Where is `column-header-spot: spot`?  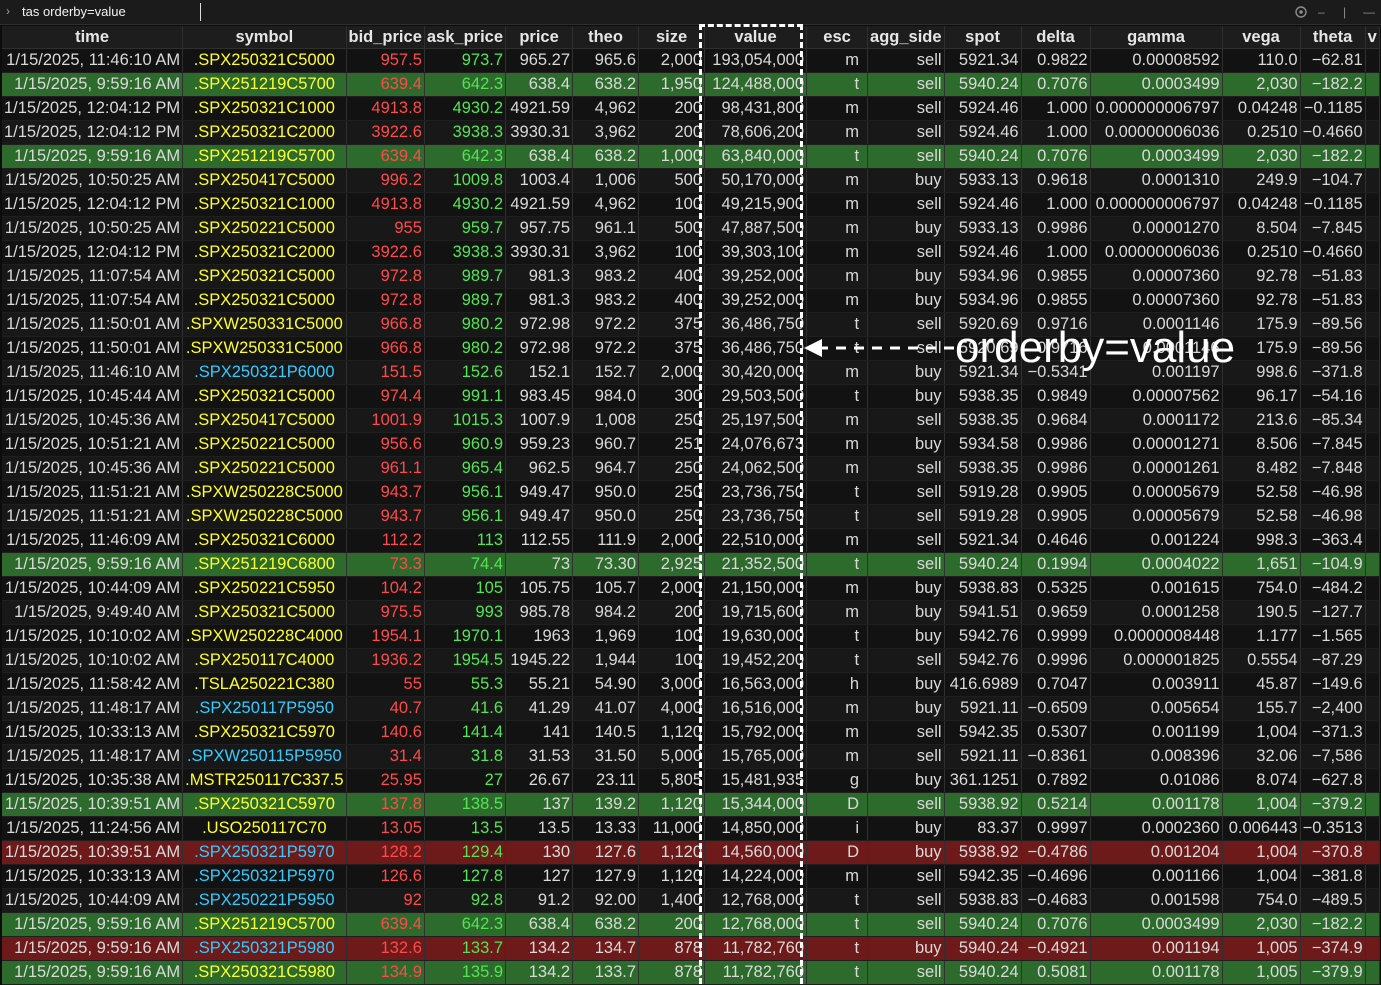
column-header-spot: spot is located at coordinates (983, 37).